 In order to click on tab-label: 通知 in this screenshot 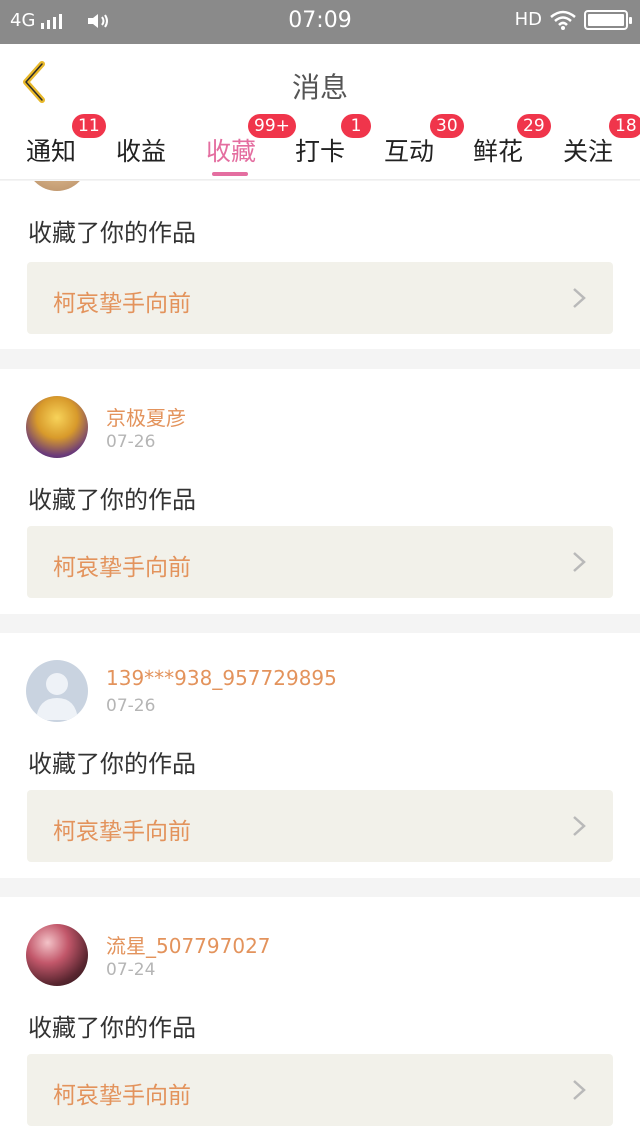, I will do `click(51, 151)`.